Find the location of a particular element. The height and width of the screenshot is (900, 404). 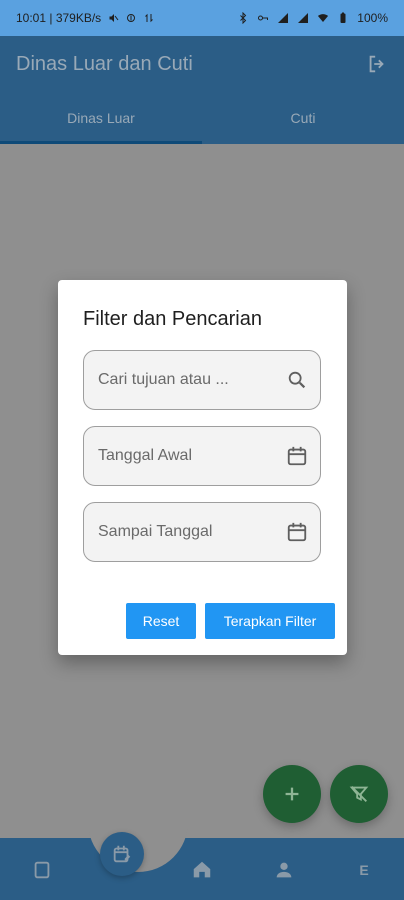

clear-filter-fab is located at coordinates (359, 794).